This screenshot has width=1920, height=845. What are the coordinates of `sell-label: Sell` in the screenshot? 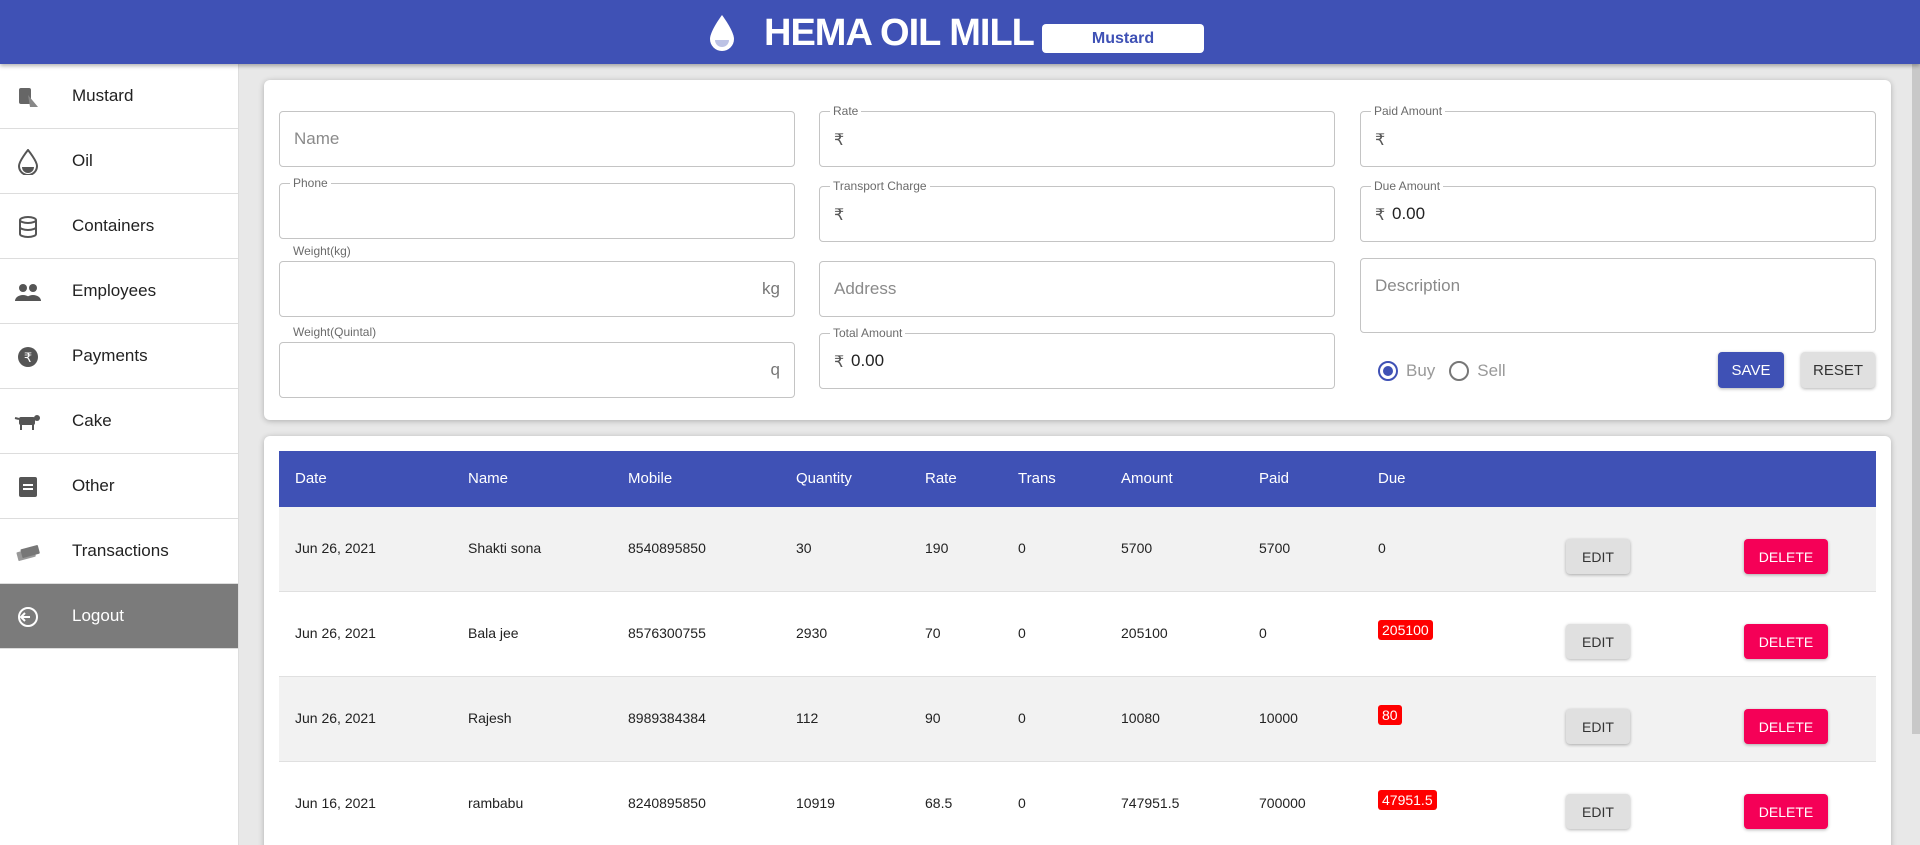 It's located at (1491, 370).